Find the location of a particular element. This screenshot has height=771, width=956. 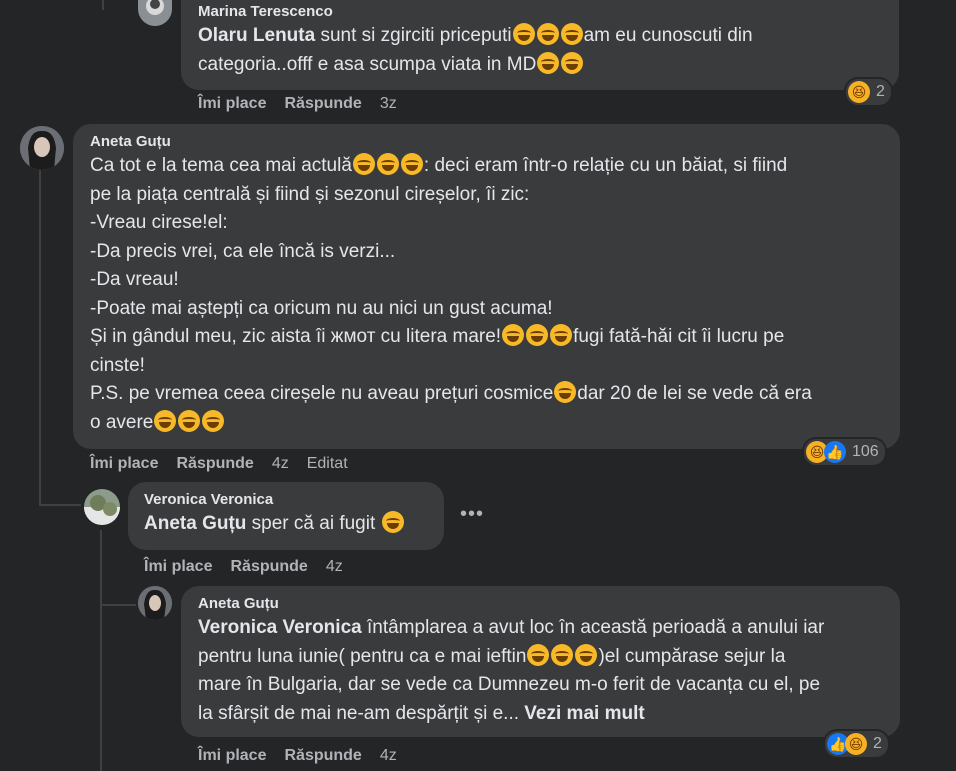

comment-author: Veronica Veronica is located at coordinates (288, 500).